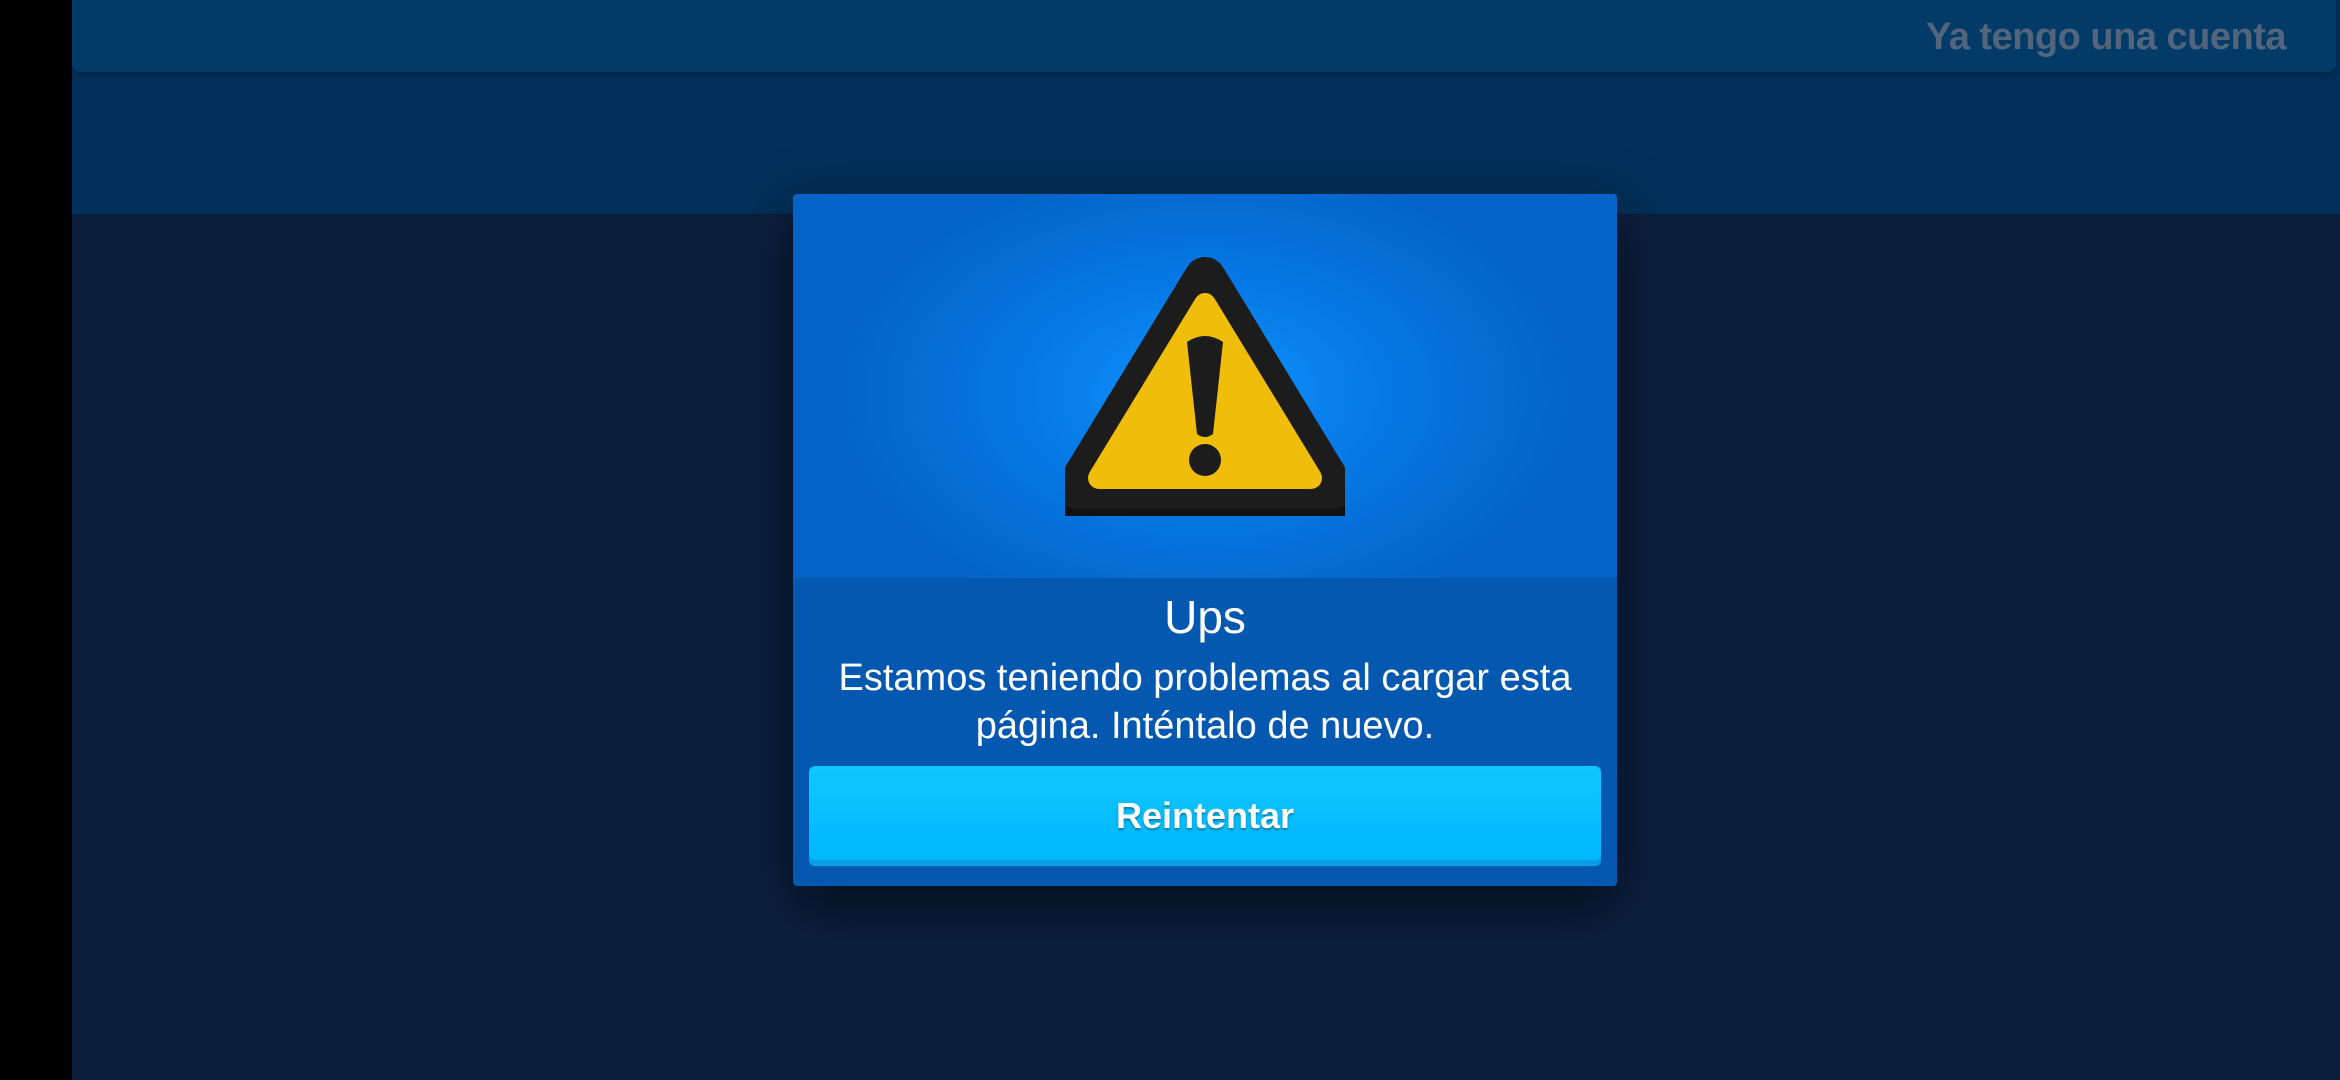 The image size is (2340, 1080). Describe the element at coordinates (36, 540) in the screenshot. I see `left-system-bar` at that location.